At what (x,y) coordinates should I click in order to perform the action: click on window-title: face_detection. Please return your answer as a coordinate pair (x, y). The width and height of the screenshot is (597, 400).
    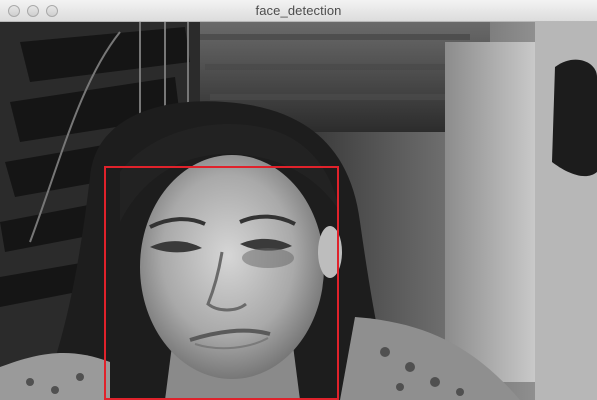
    Looking at the image, I should click on (298, 10).